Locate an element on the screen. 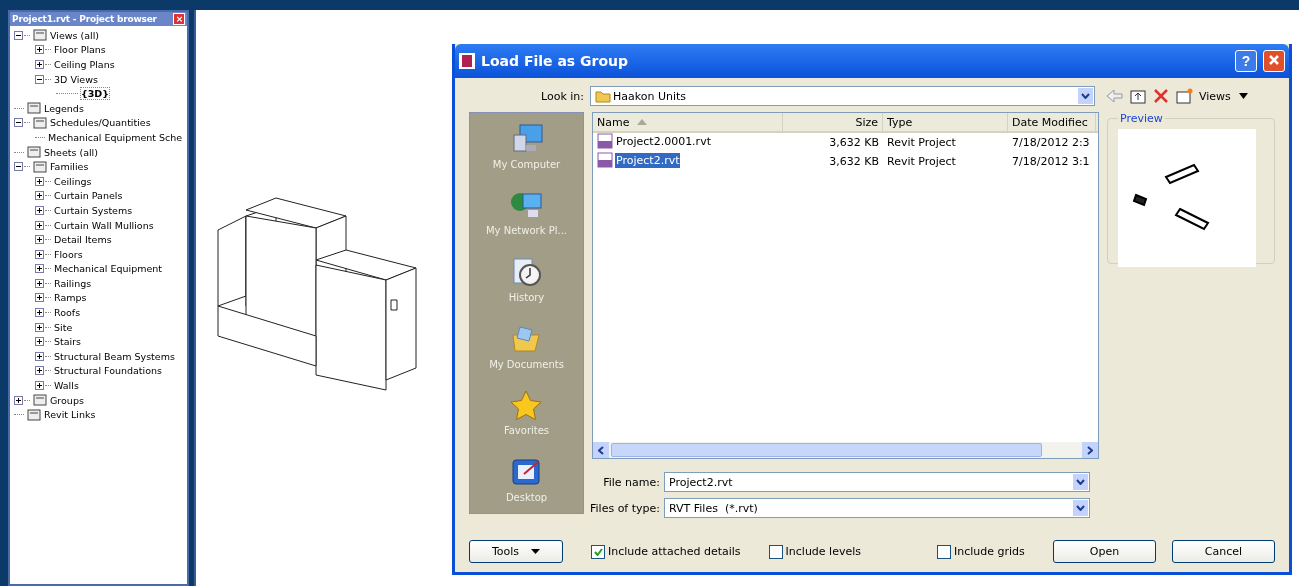  file-name-field: Project2.rvt is located at coordinates (877, 482).